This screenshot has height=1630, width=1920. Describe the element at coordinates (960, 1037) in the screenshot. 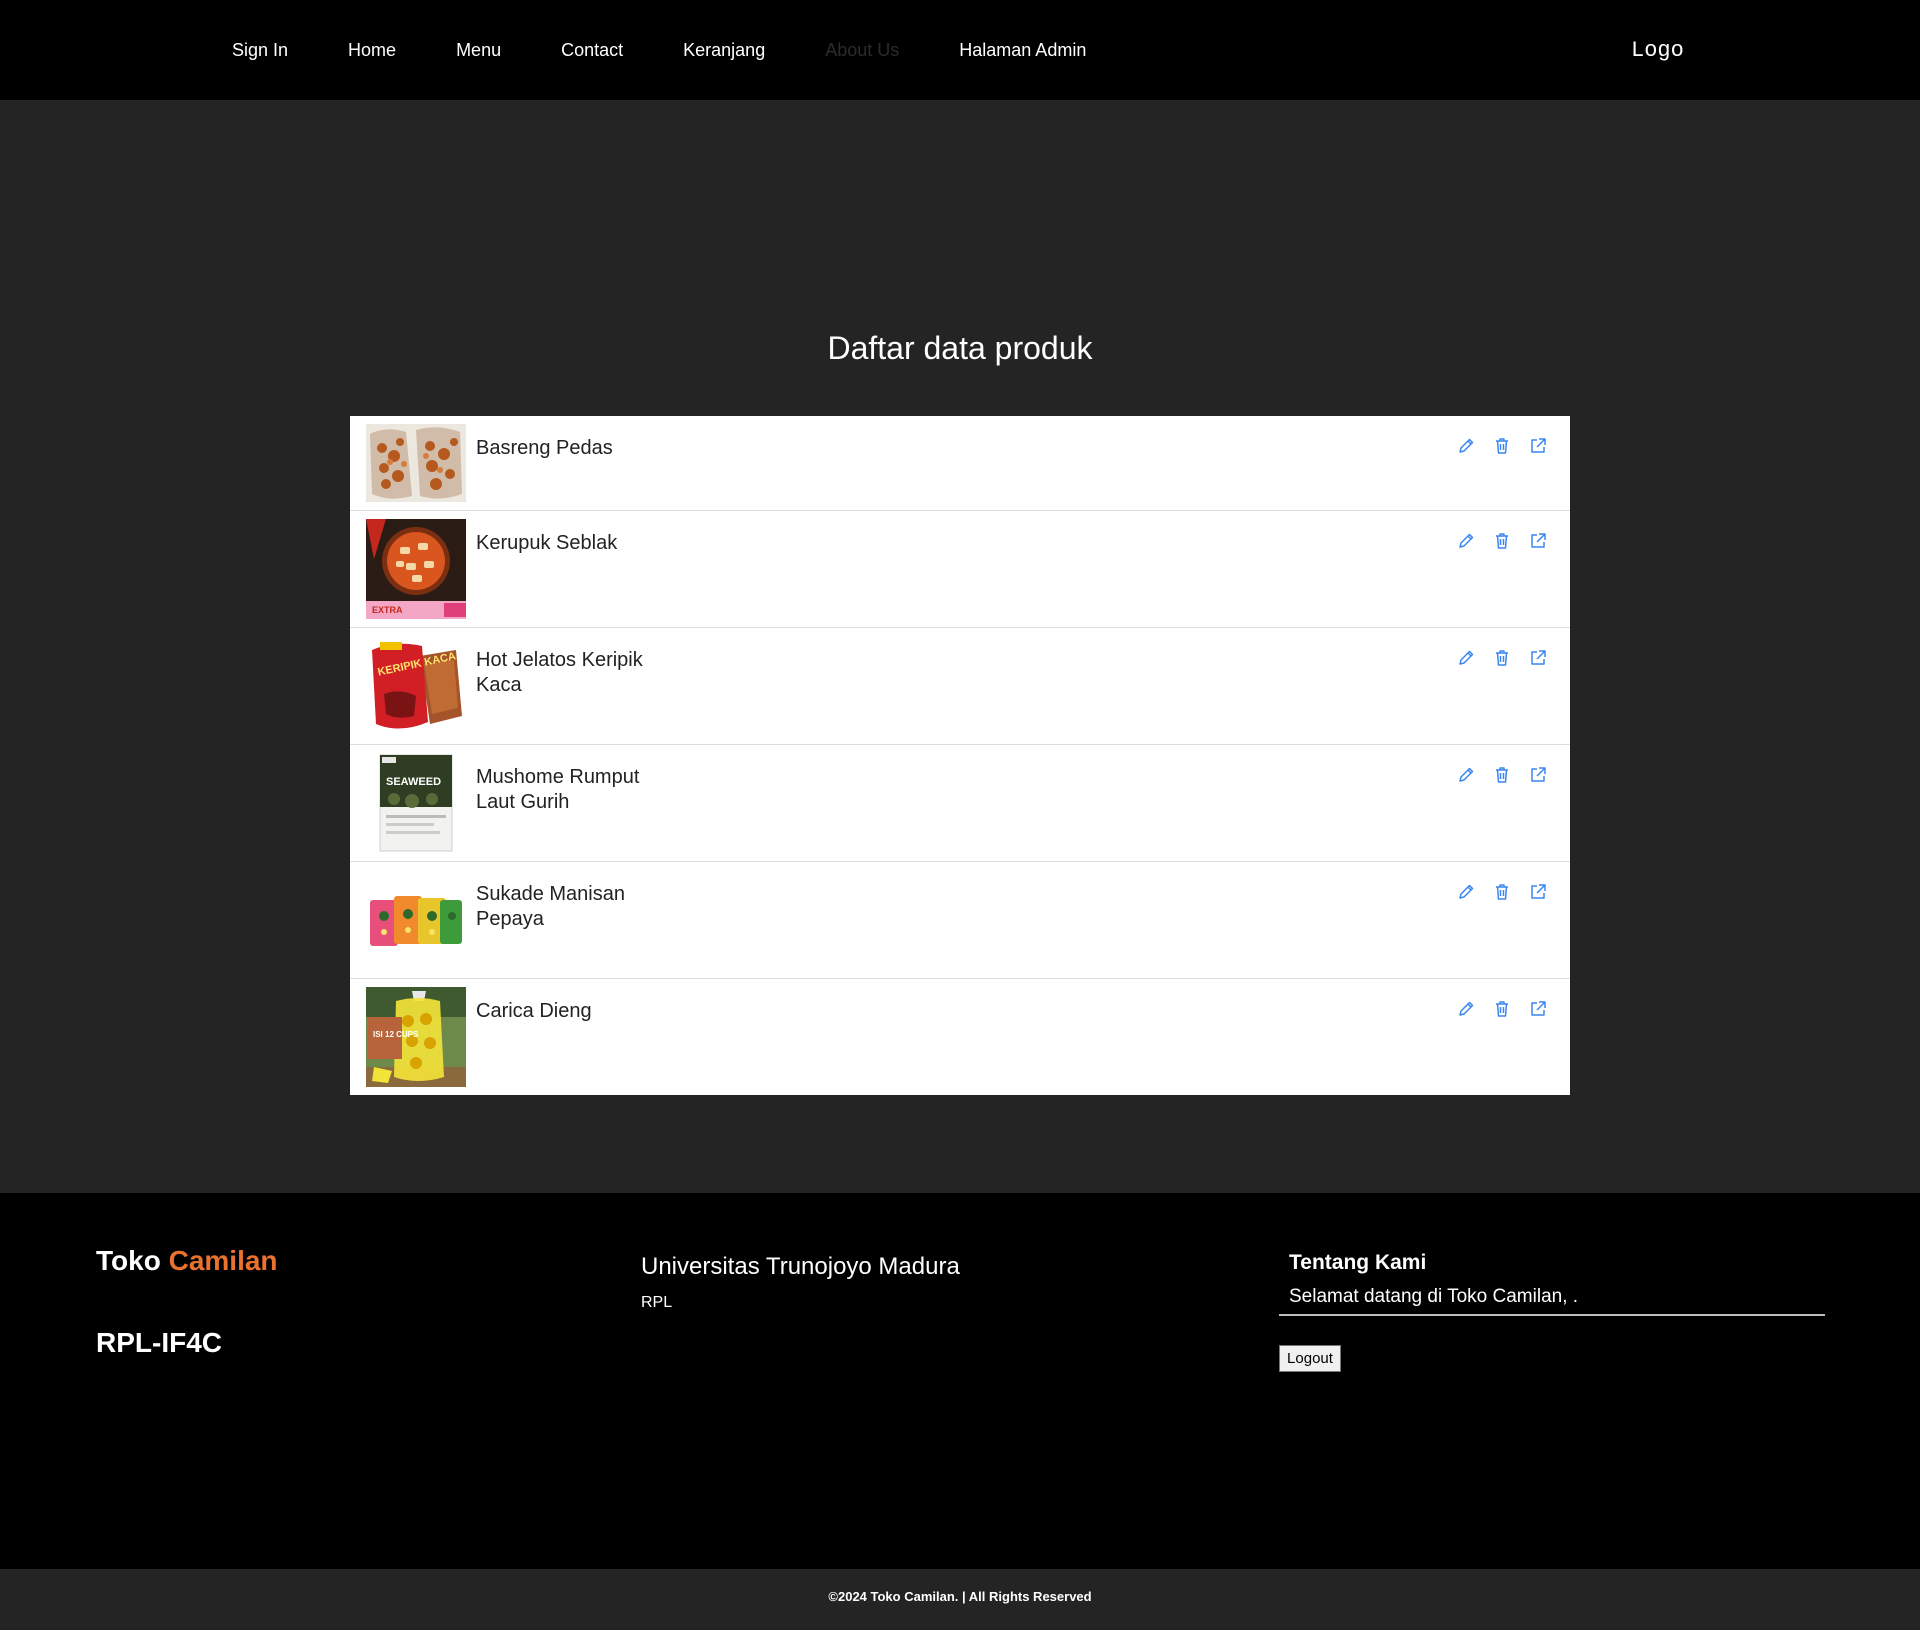

I see `product-row: ISI 12 CUPS Carica Dieng` at that location.